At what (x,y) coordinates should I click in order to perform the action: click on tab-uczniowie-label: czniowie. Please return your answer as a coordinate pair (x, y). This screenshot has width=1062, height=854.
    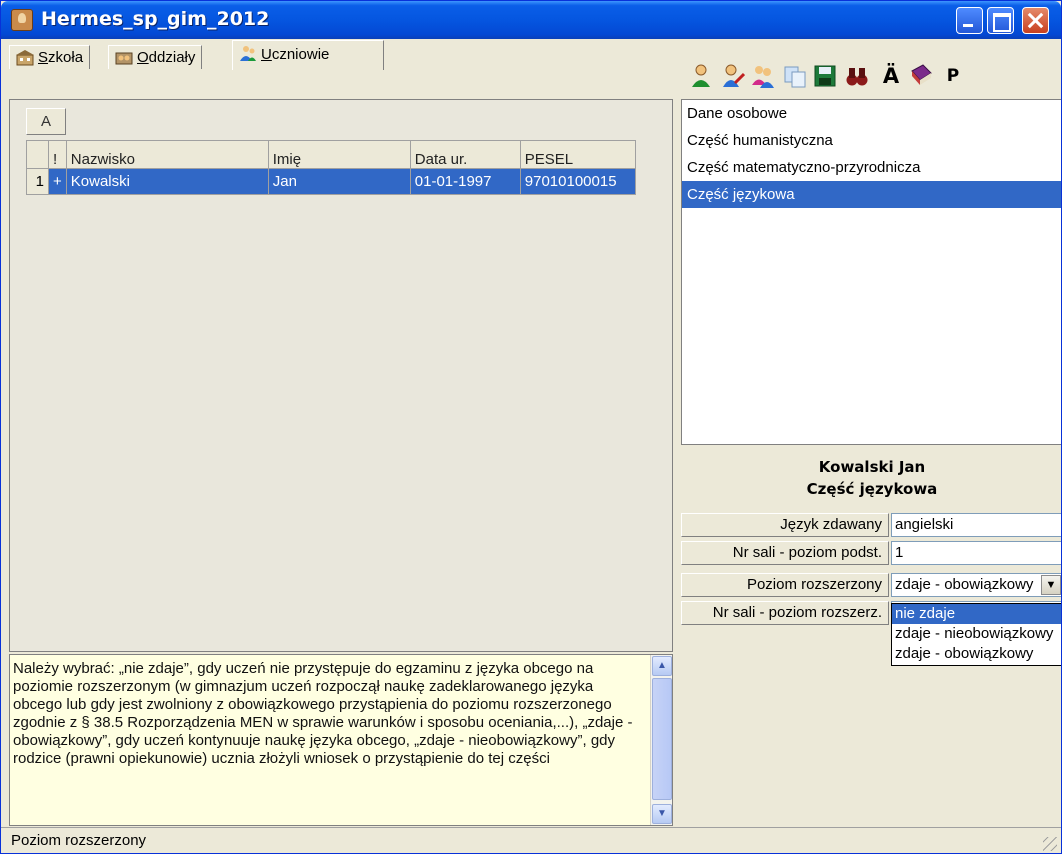
    Looking at the image, I should click on (300, 54).